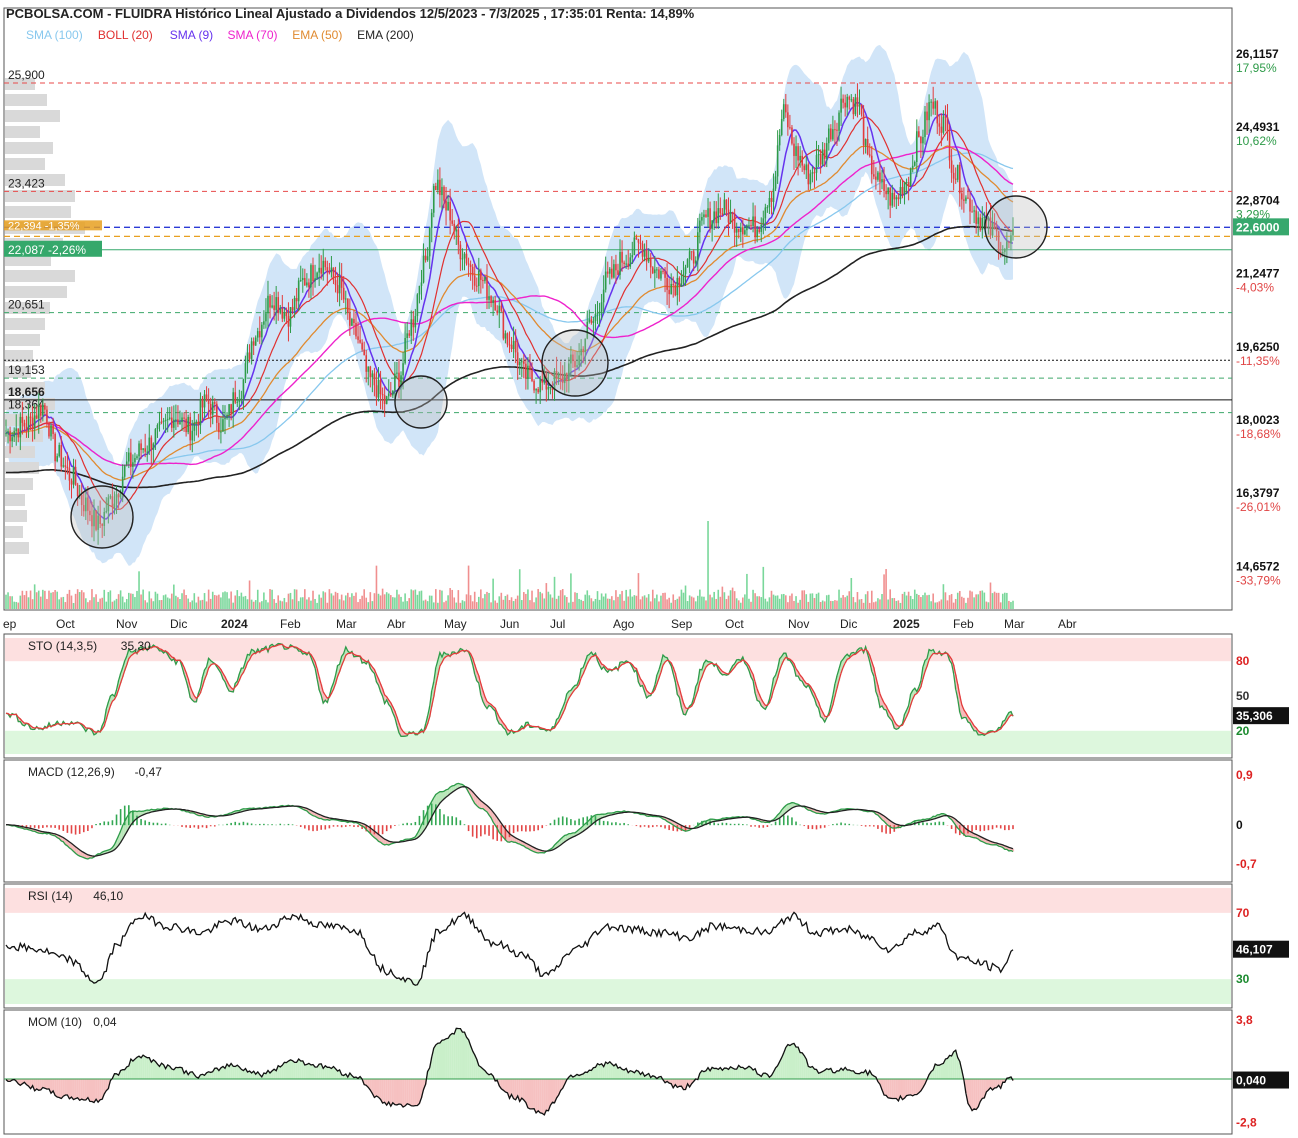 This screenshot has width=1298, height=1138. I want to click on x-tick-label: Jul, so click(557, 624).